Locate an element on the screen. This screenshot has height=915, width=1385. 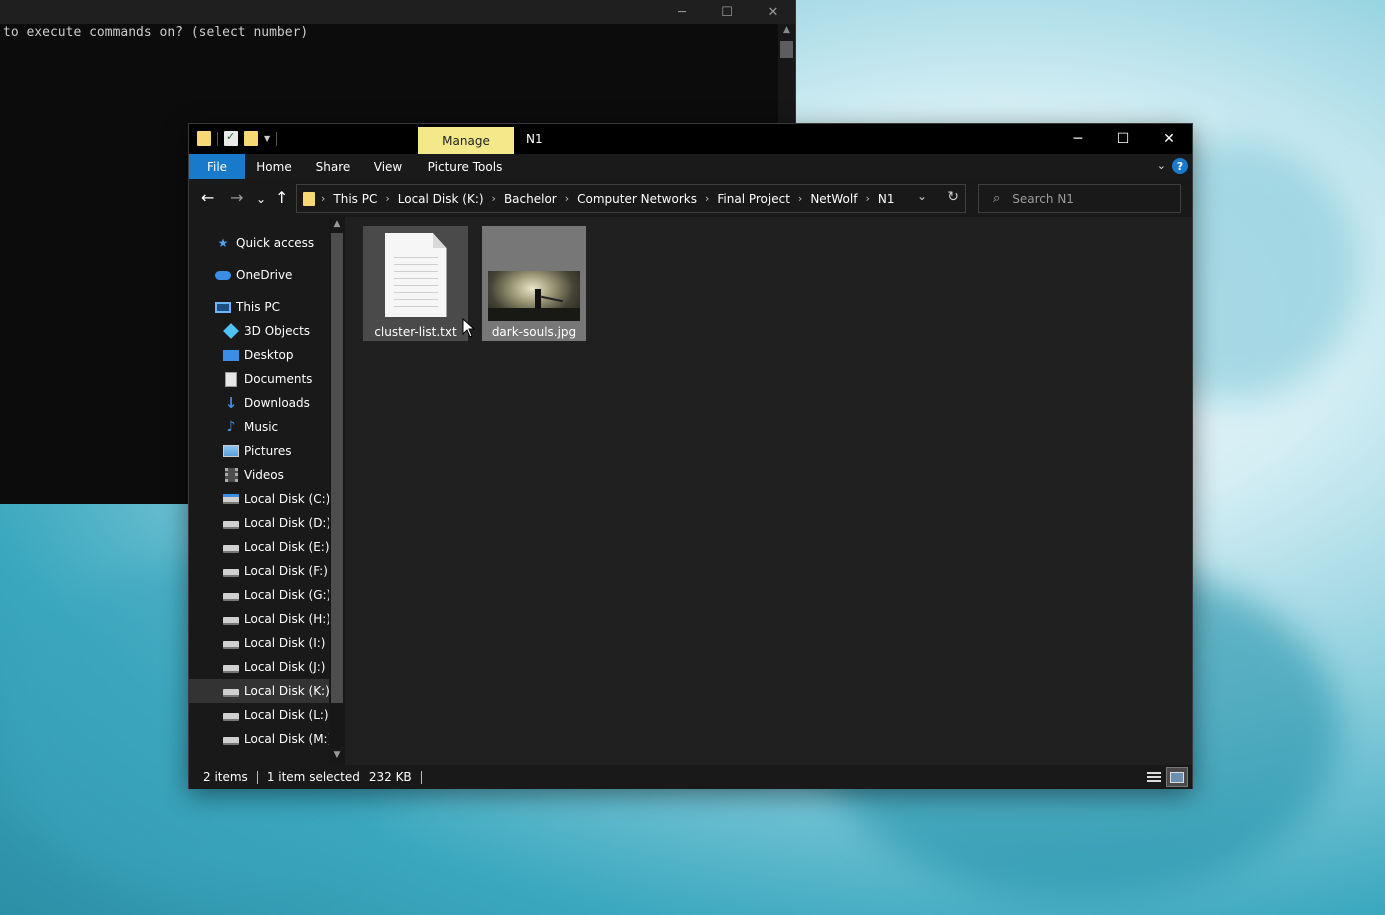
sidebar-item-videos: Videos is located at coordinates (259, 475).